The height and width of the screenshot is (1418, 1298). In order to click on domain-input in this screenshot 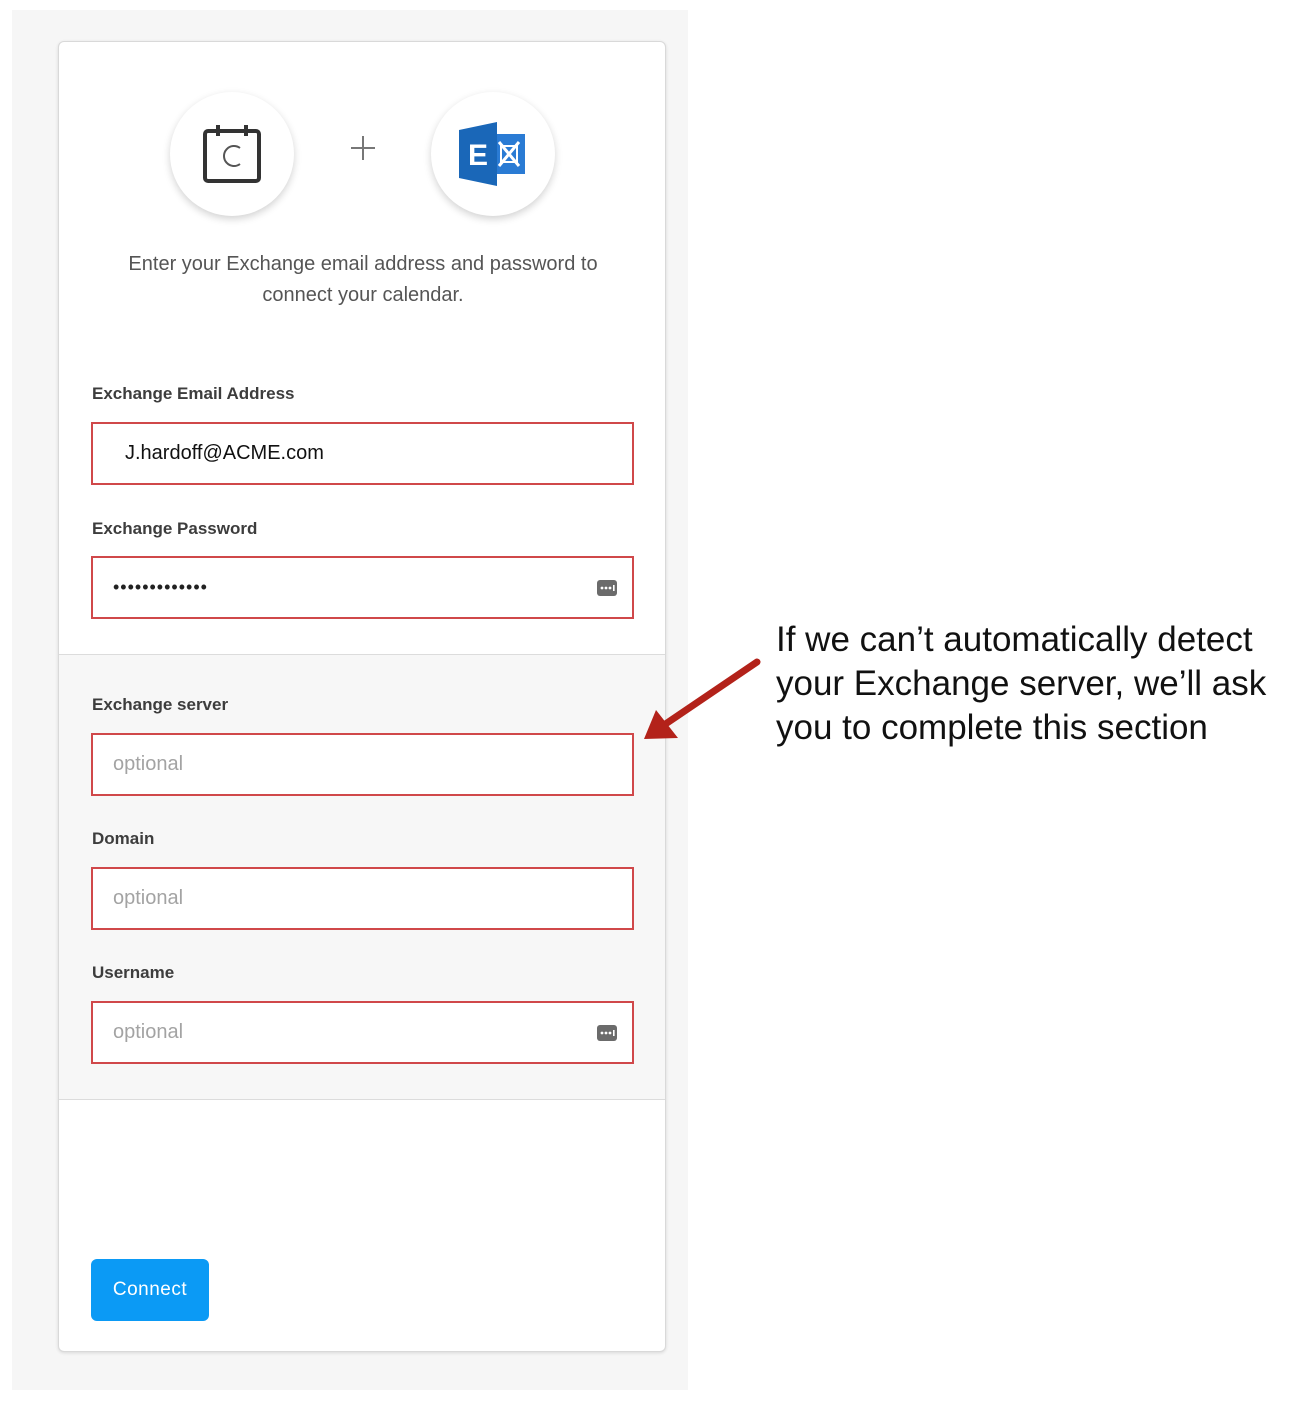, I will do `click(362, 898)`.